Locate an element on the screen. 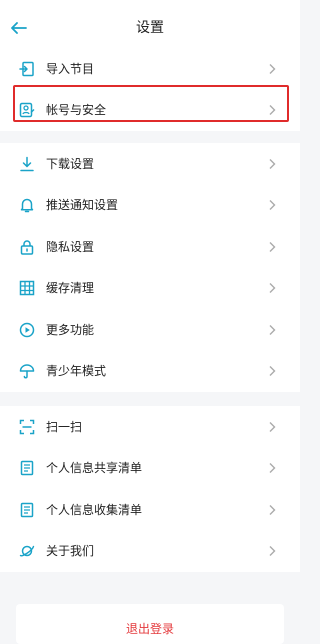  top-bar: 设置 is located at coordinates (150, 28).